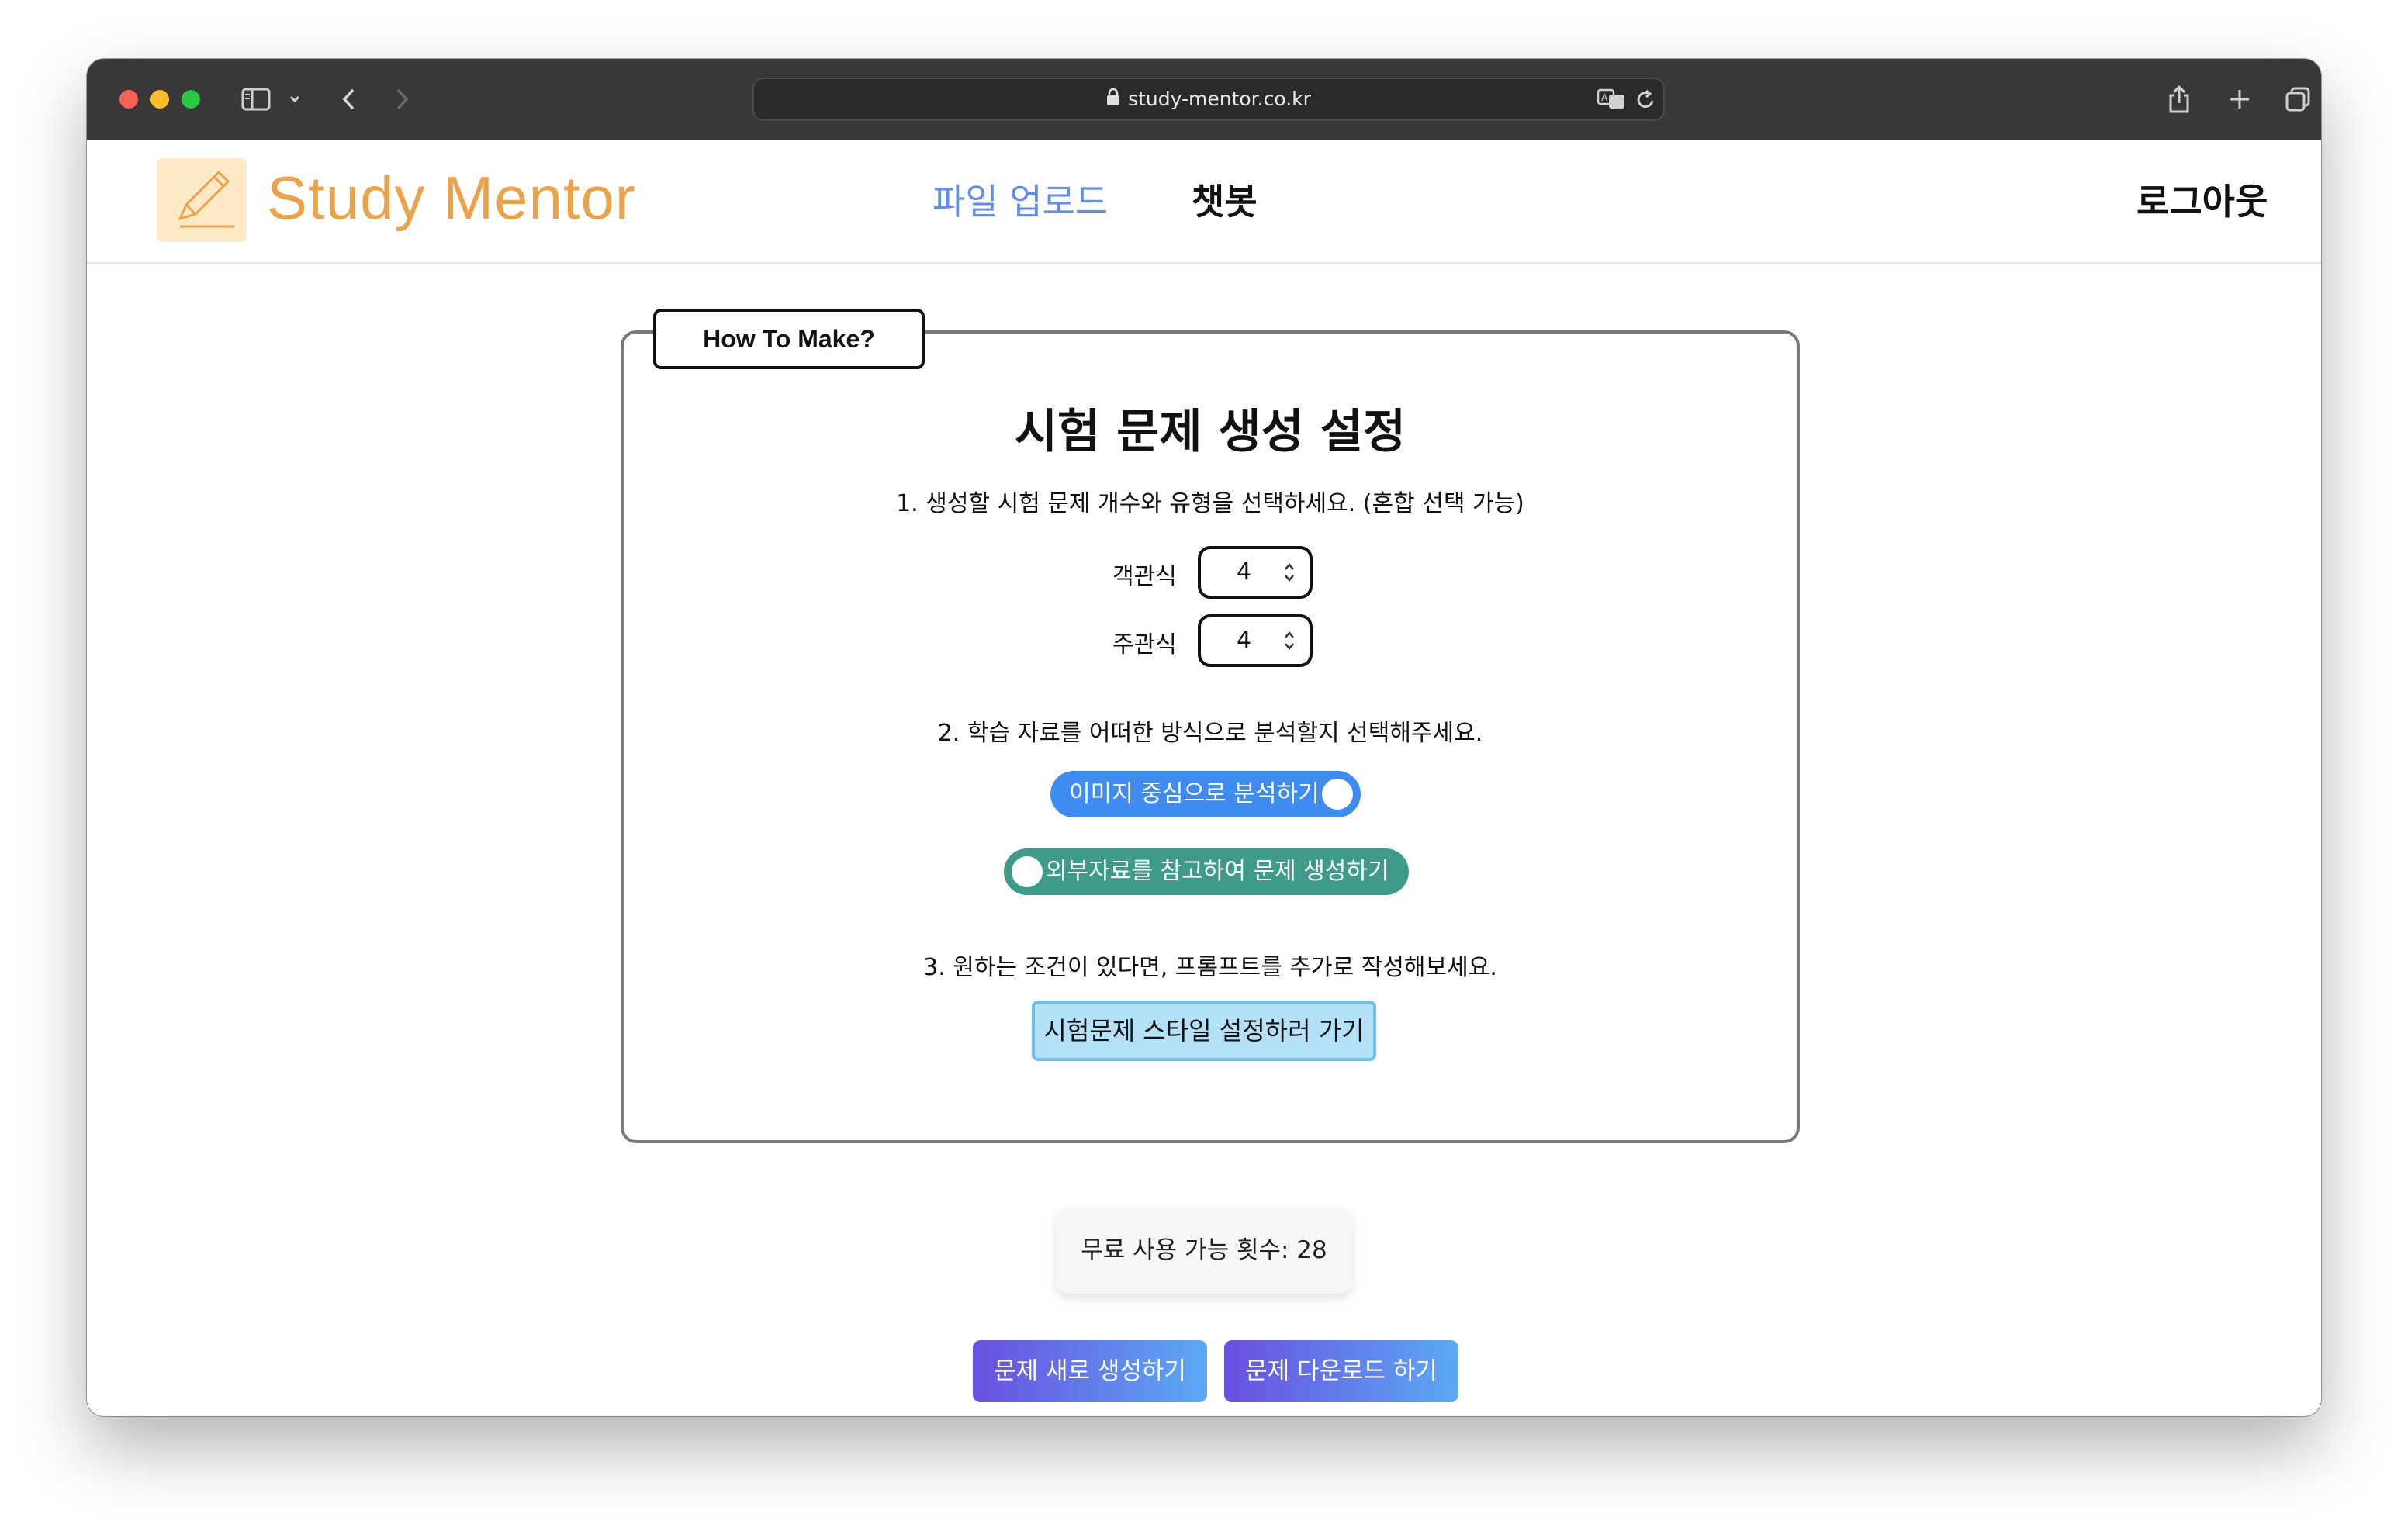  I want to click on short-answer-label: 주관식, so click(1144, 644).